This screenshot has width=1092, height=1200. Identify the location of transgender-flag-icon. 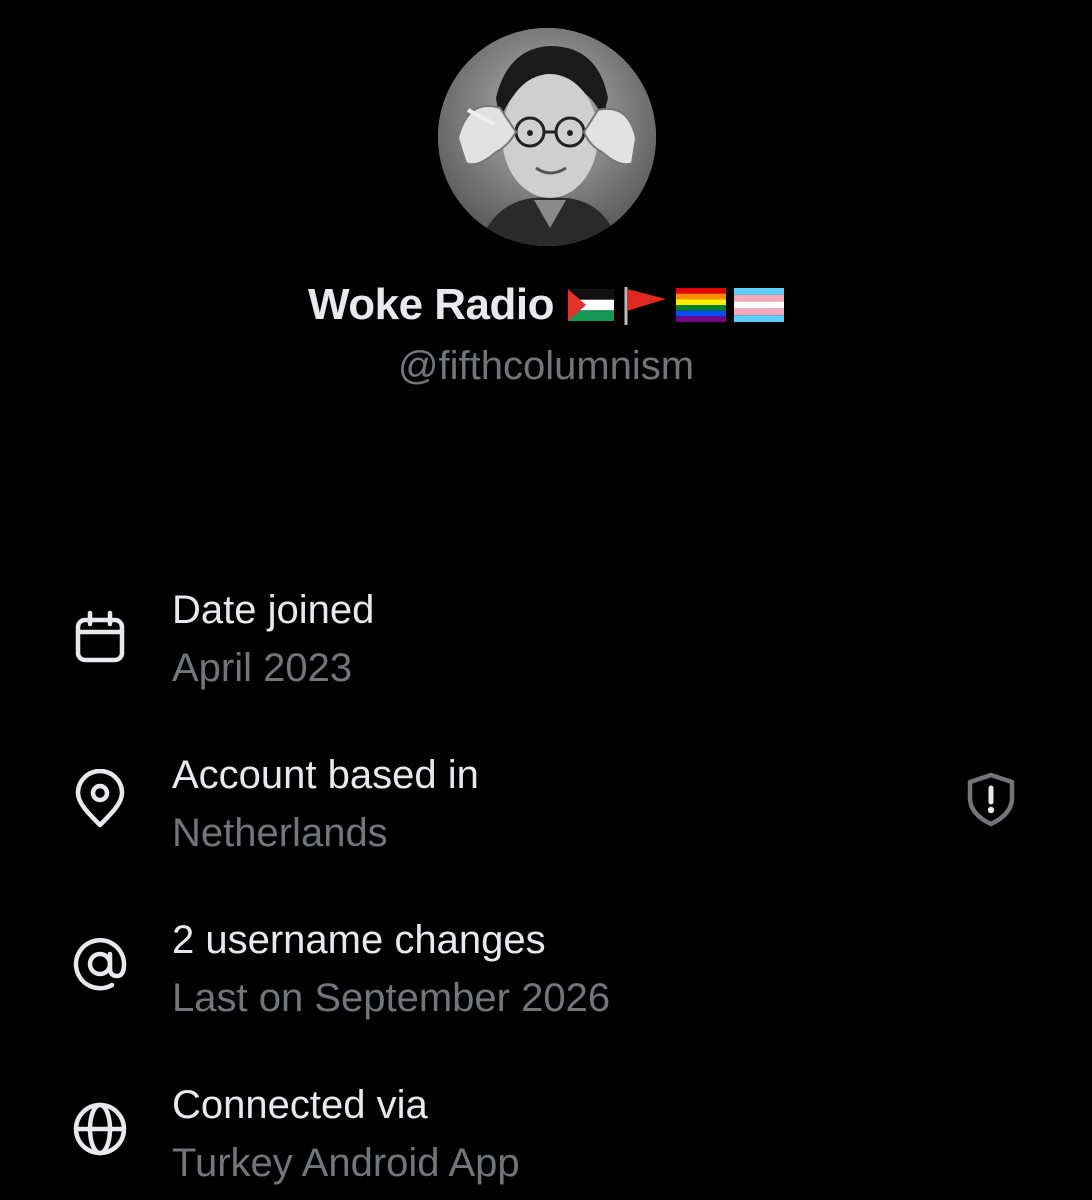
(759, 305).